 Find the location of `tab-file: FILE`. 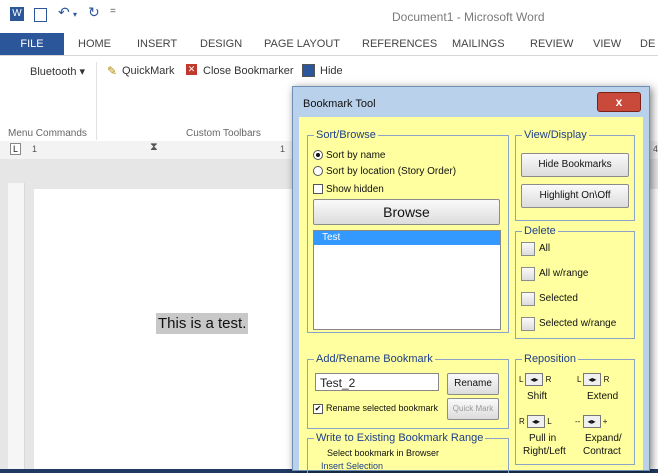

tab-file: FILE is located at coordinates (32, 44).